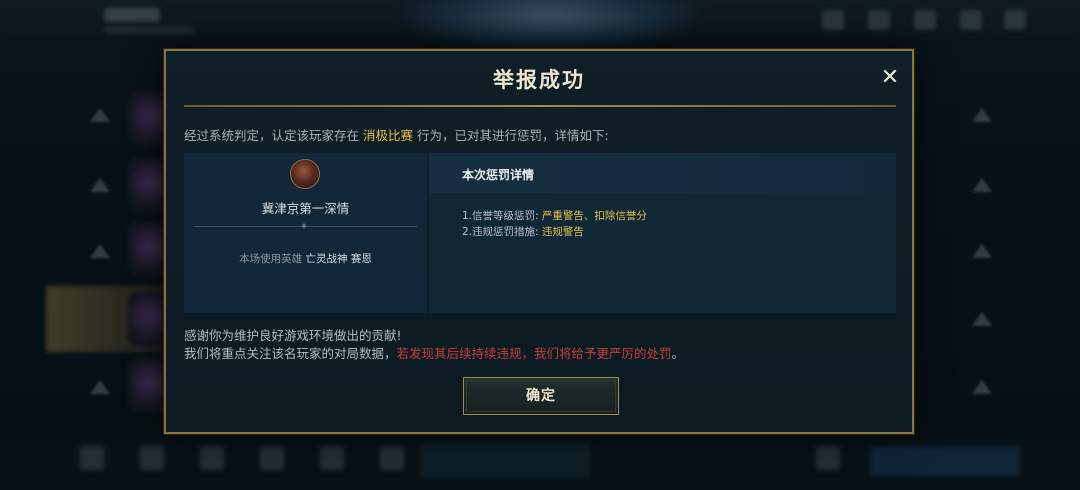 This screenshot has height=490, width=1080. I want to click on penalty-line-measure: 2.违规惩罚措施: 违规警告, so click(523, 231).